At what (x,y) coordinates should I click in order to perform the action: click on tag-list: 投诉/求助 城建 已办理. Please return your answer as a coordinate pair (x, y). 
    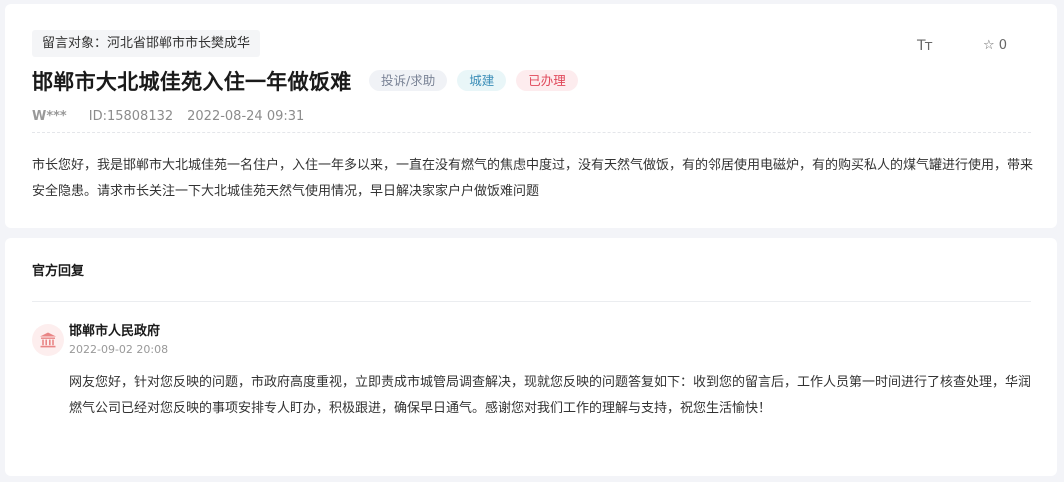
    Looking at the image, I should click on (473, 80).